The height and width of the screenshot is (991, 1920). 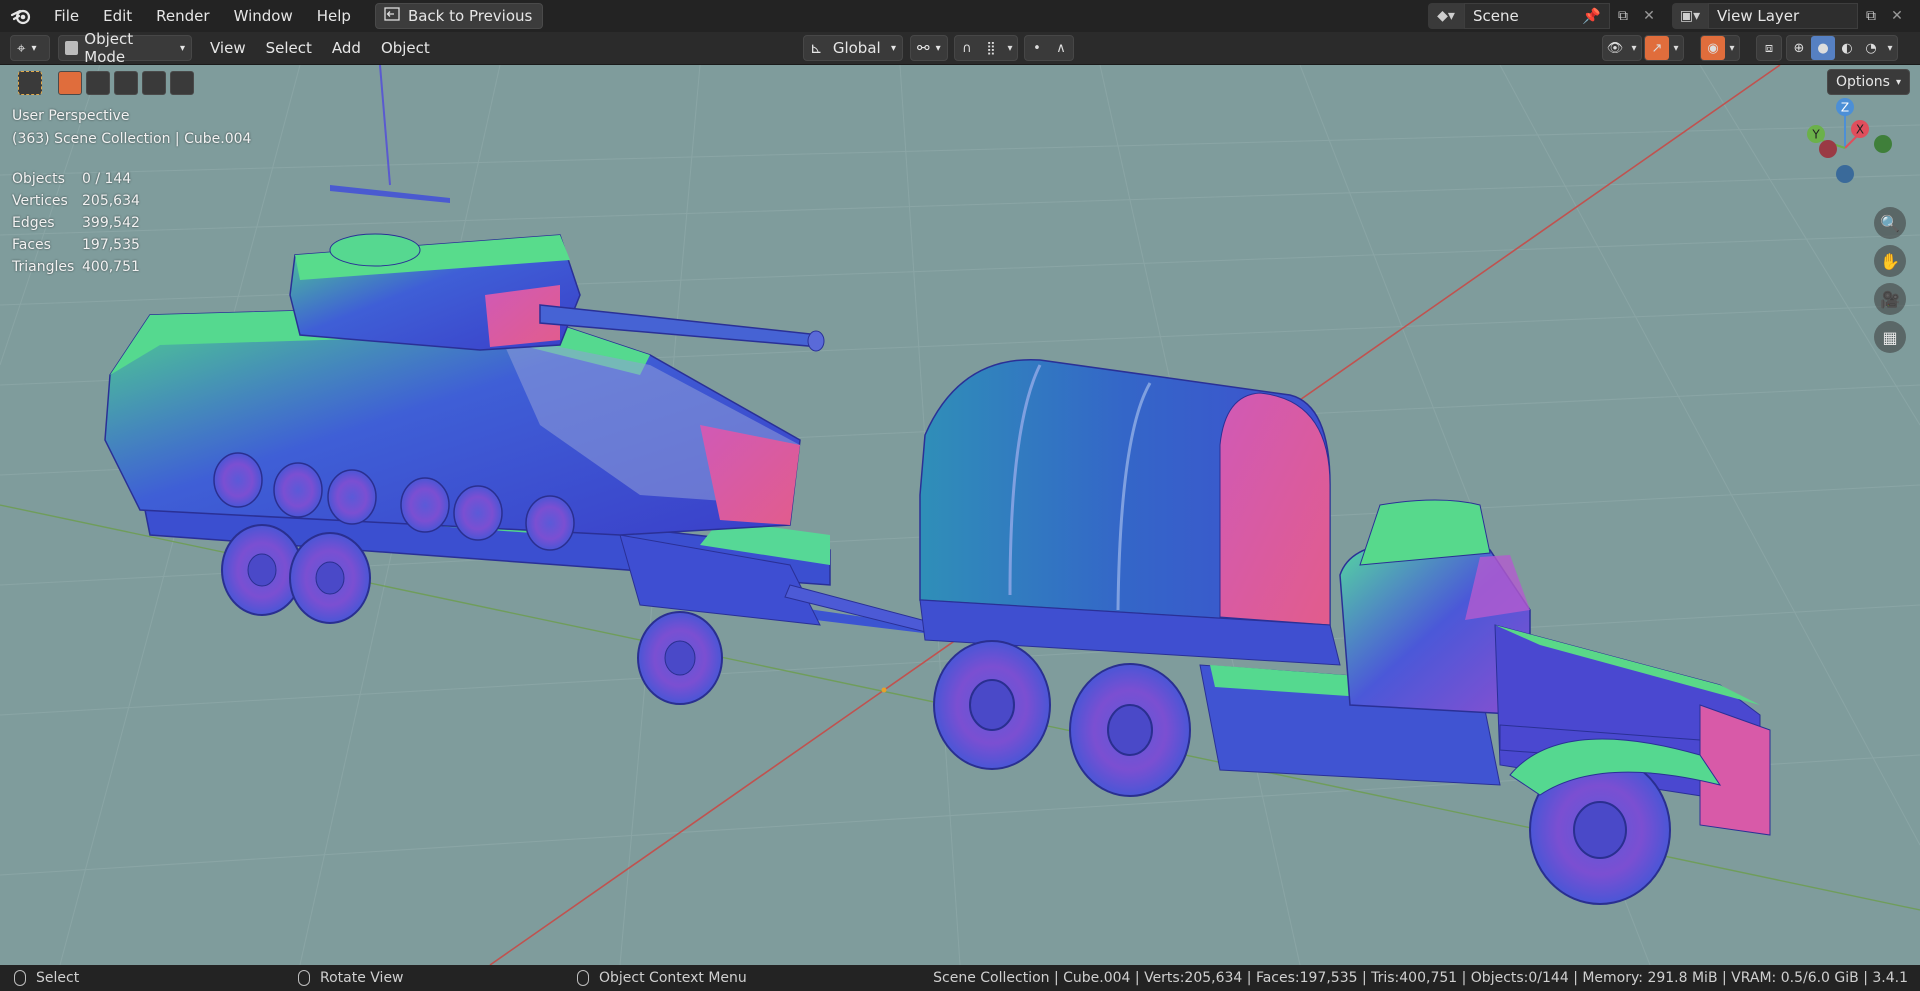 What do you see at coordinates (1890, 223) in the screenshot?
I see `zoom-icon: 🔍` at bounding box center [1890, 223].